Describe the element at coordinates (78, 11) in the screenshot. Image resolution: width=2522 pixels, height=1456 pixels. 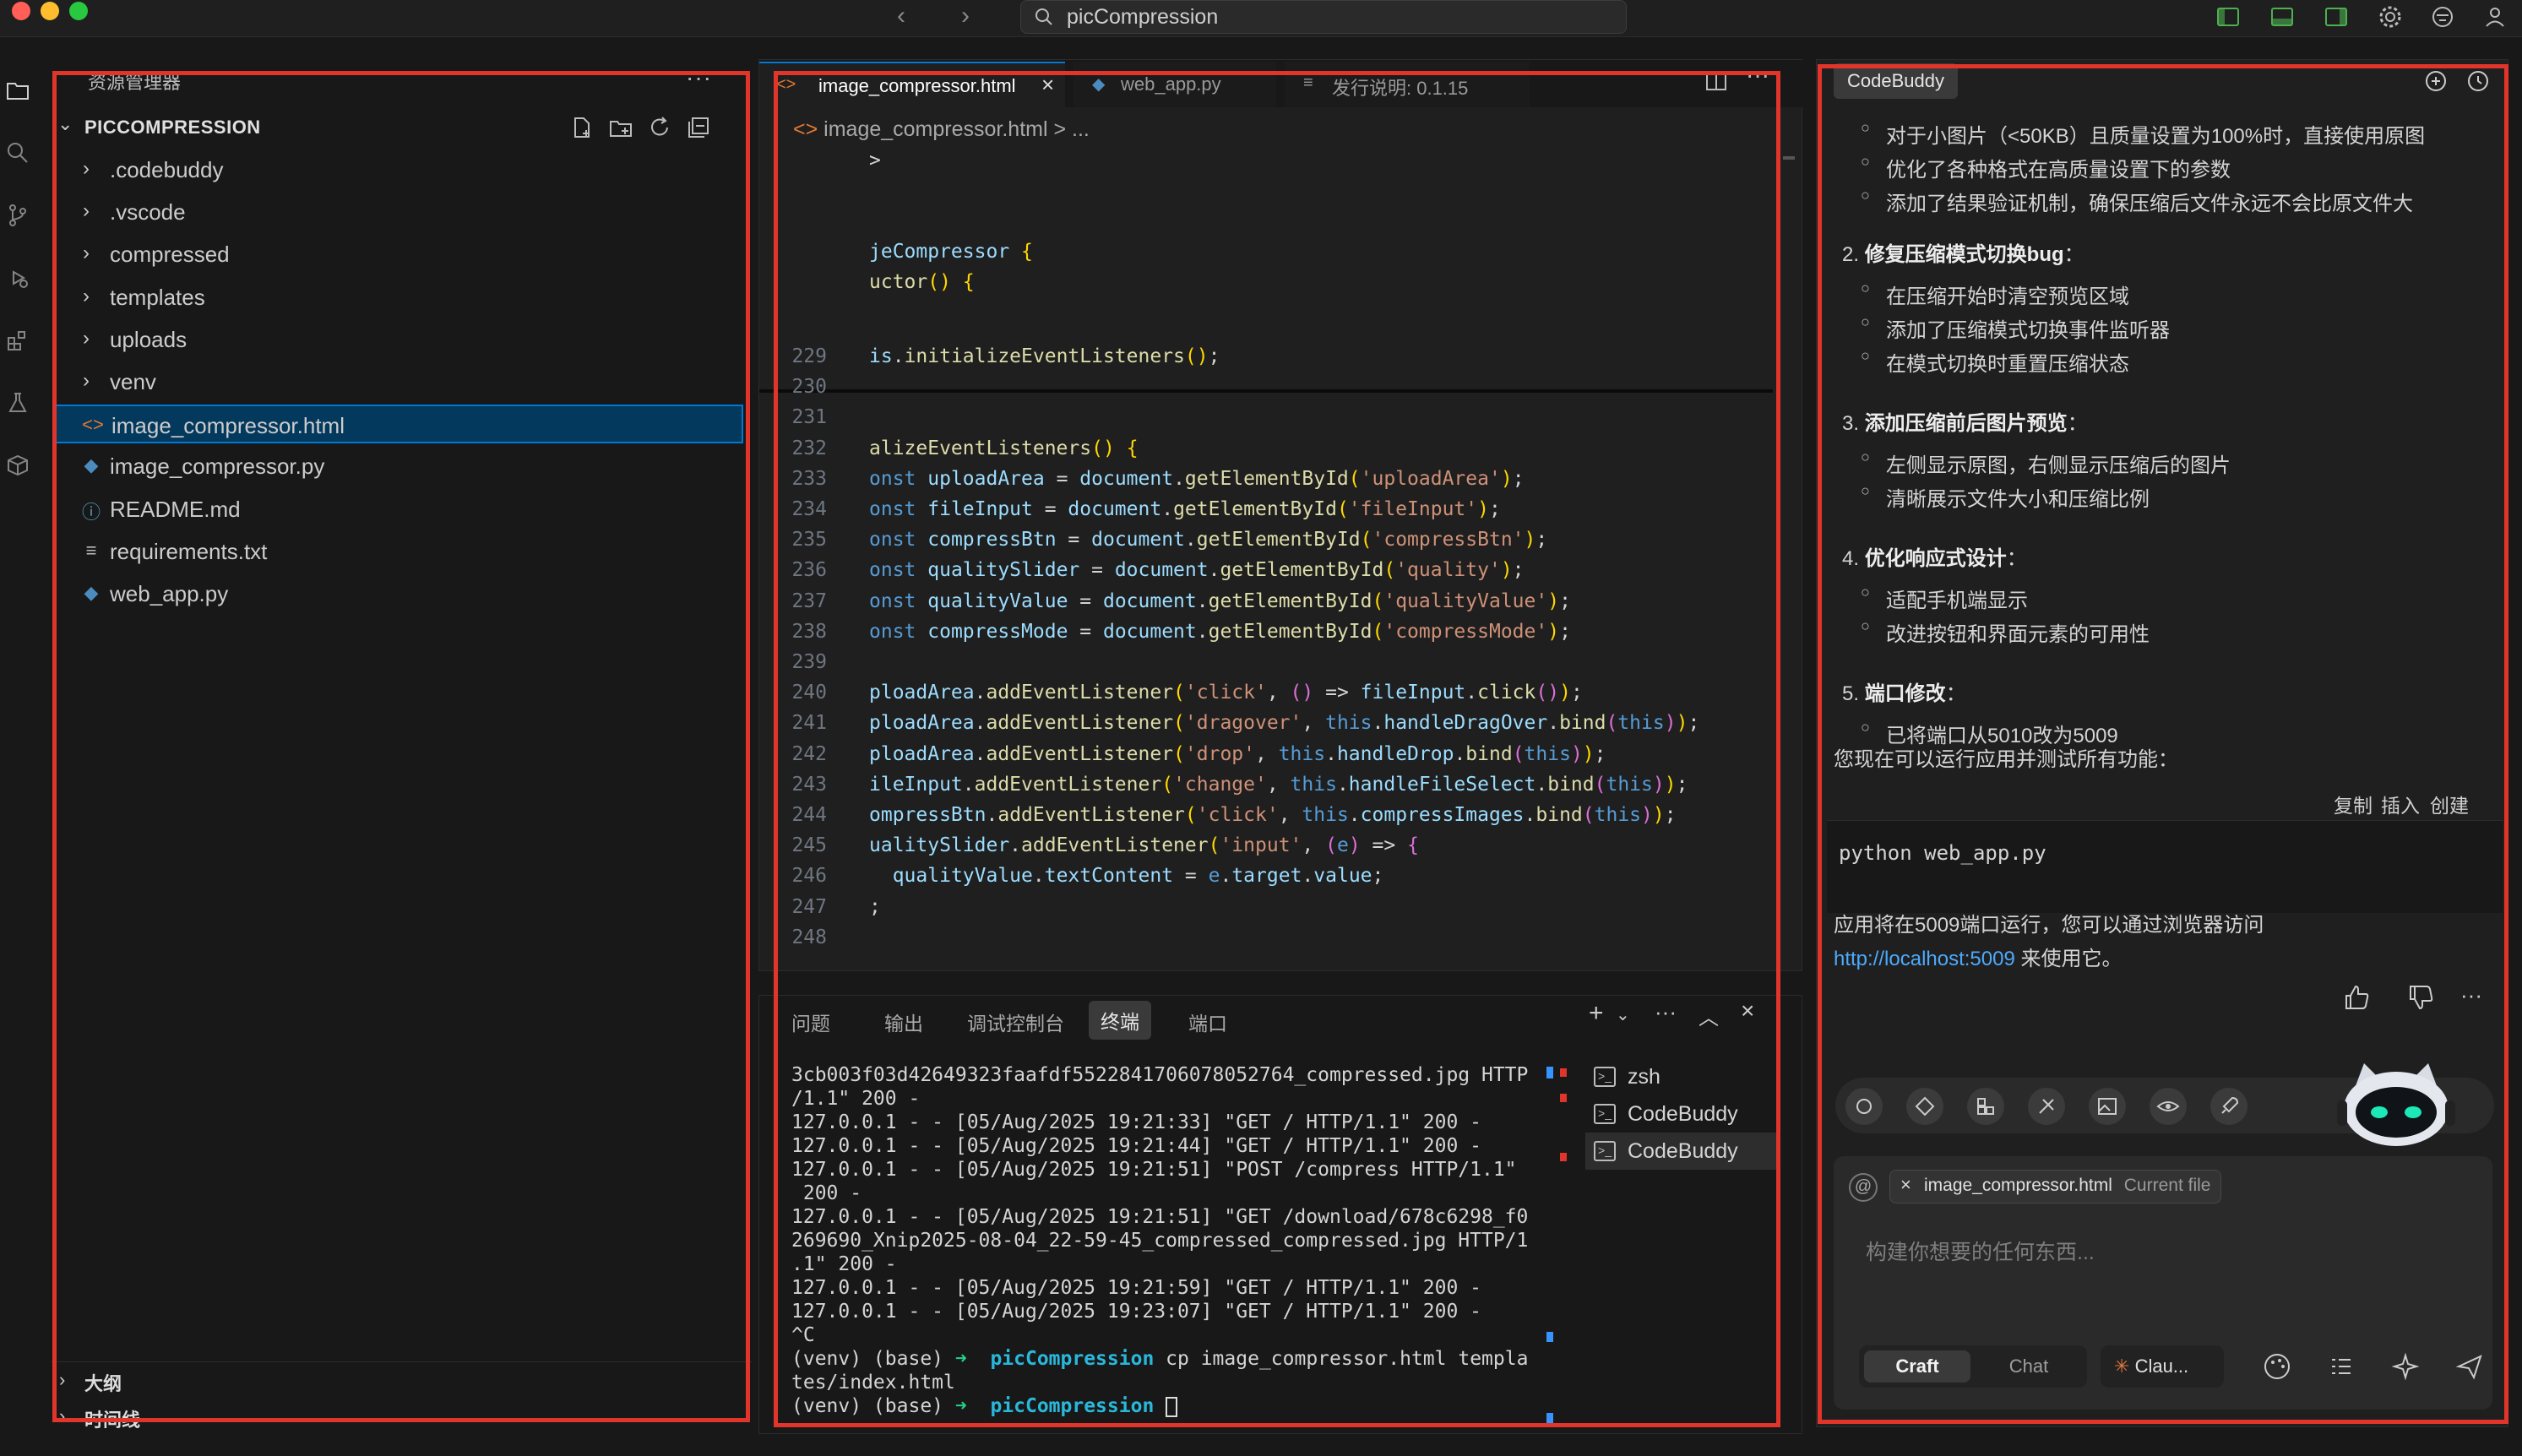
I see `zoom-window-button` at that location.